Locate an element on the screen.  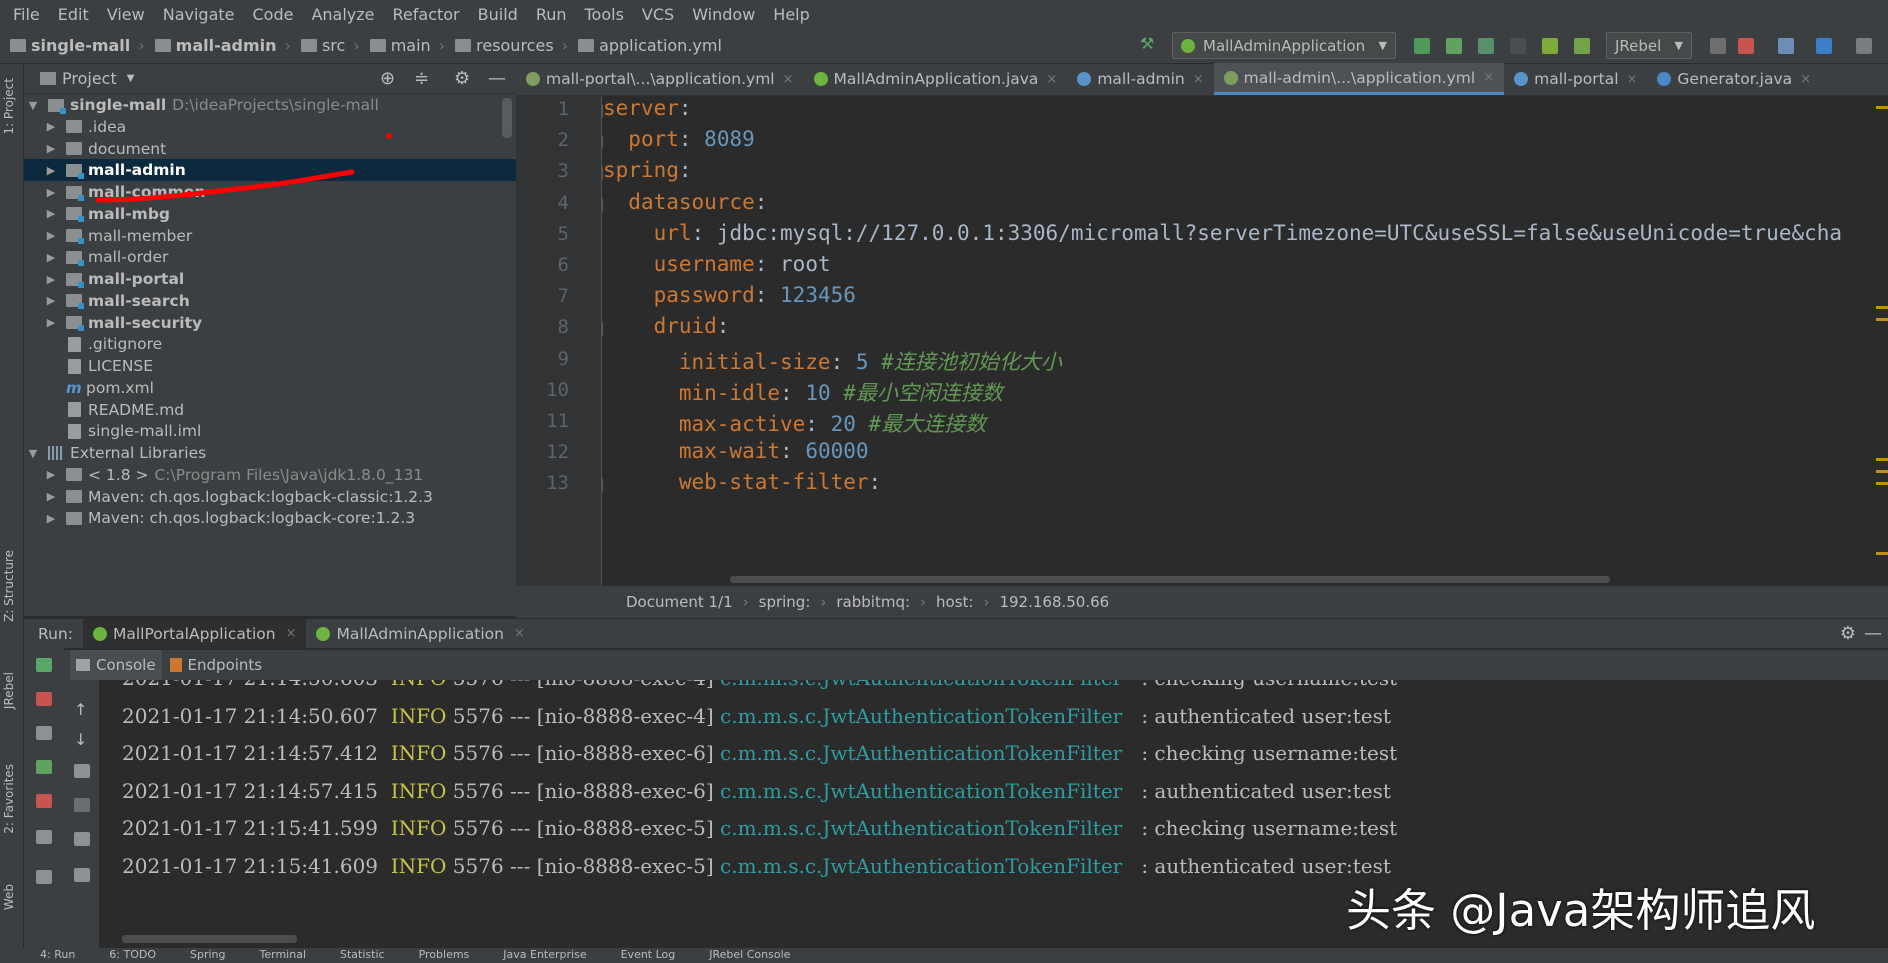
bottom-tool-tab: Java Enterprise is located at coordinates (544, 954).